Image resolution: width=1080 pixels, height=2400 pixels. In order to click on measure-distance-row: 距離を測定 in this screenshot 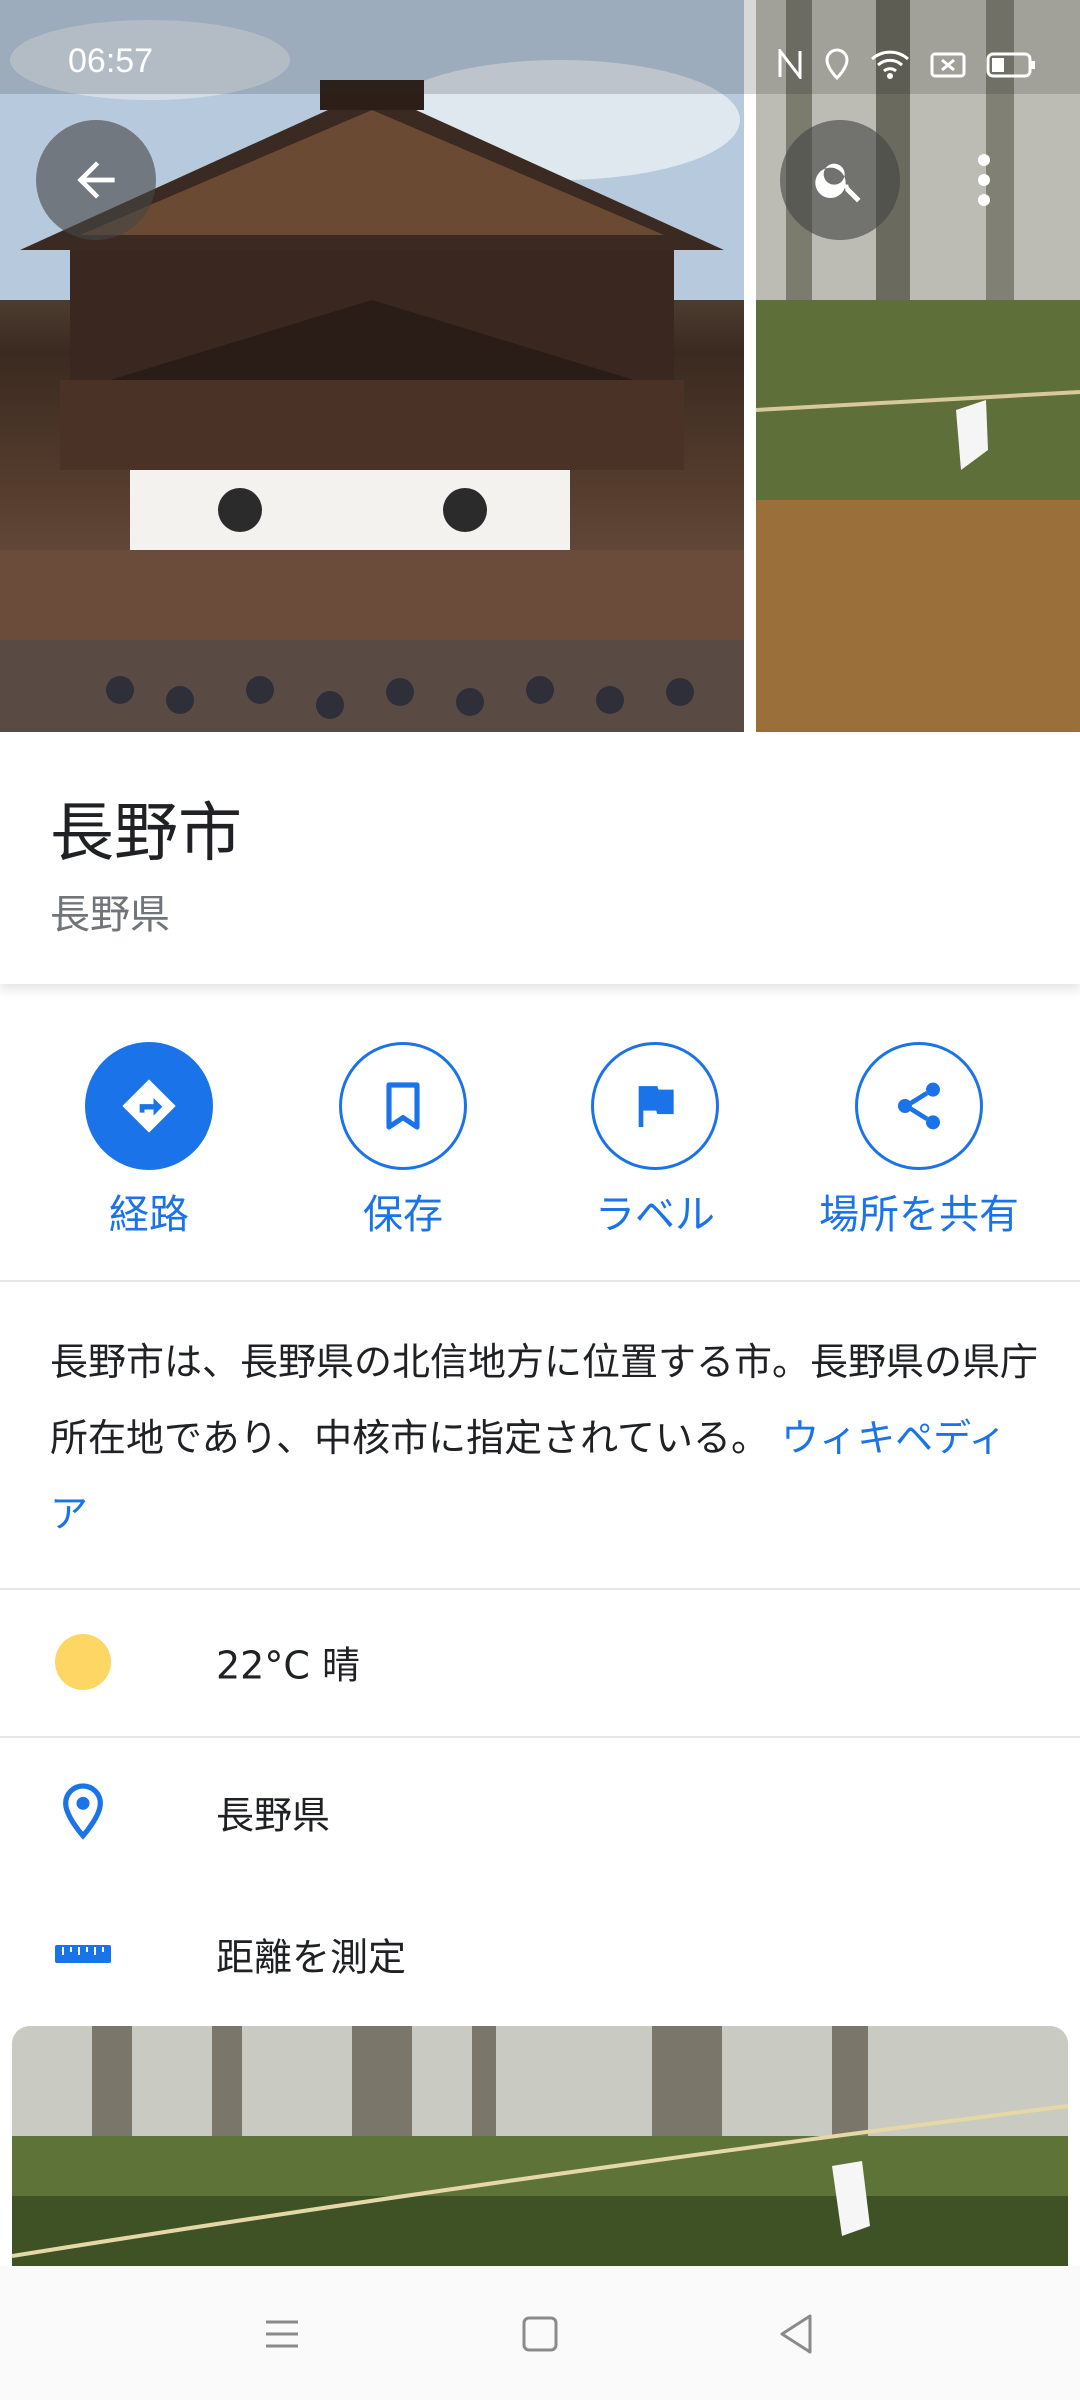, I will do `click(540, 1954)`.